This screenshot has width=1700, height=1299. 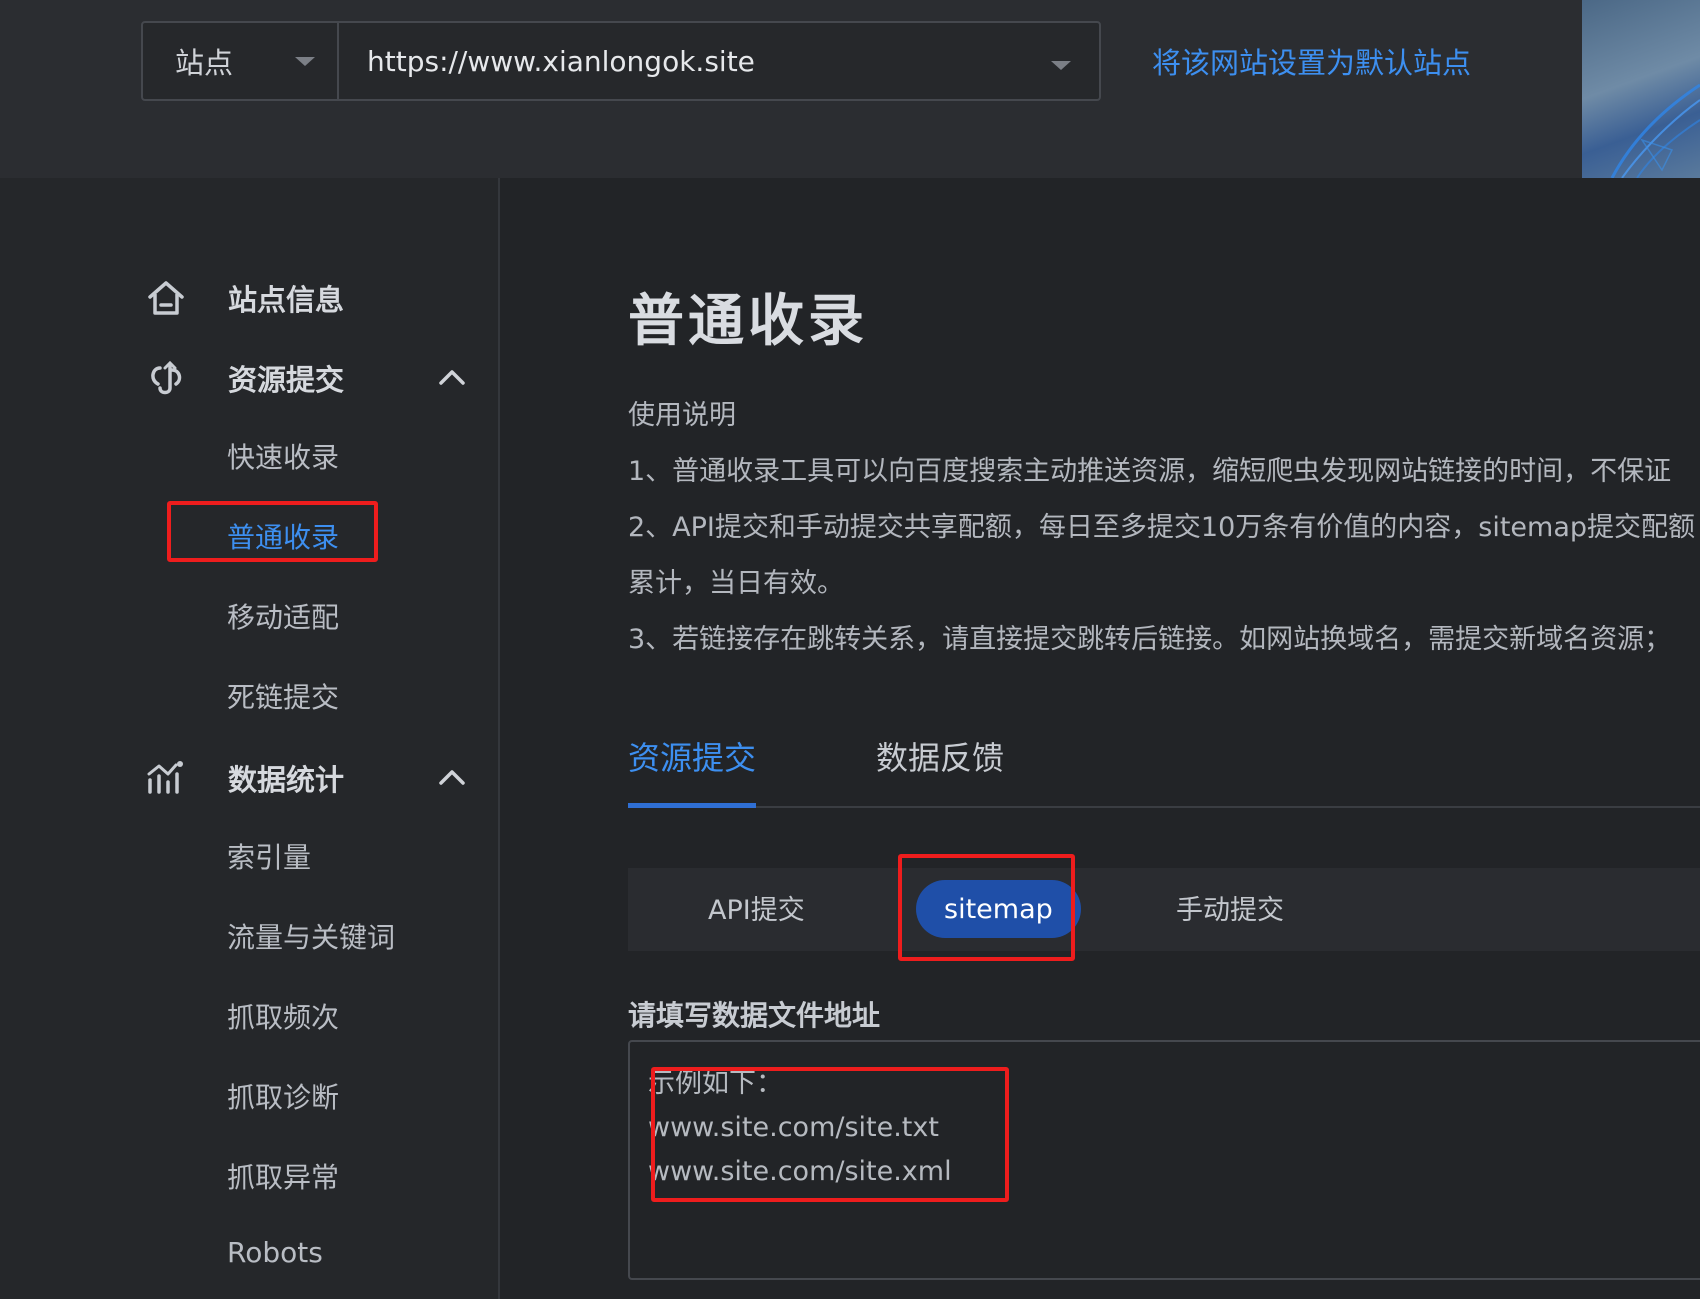 I want to click on sidebar-item-index-count: 索引量, so click(x=269, y=856).